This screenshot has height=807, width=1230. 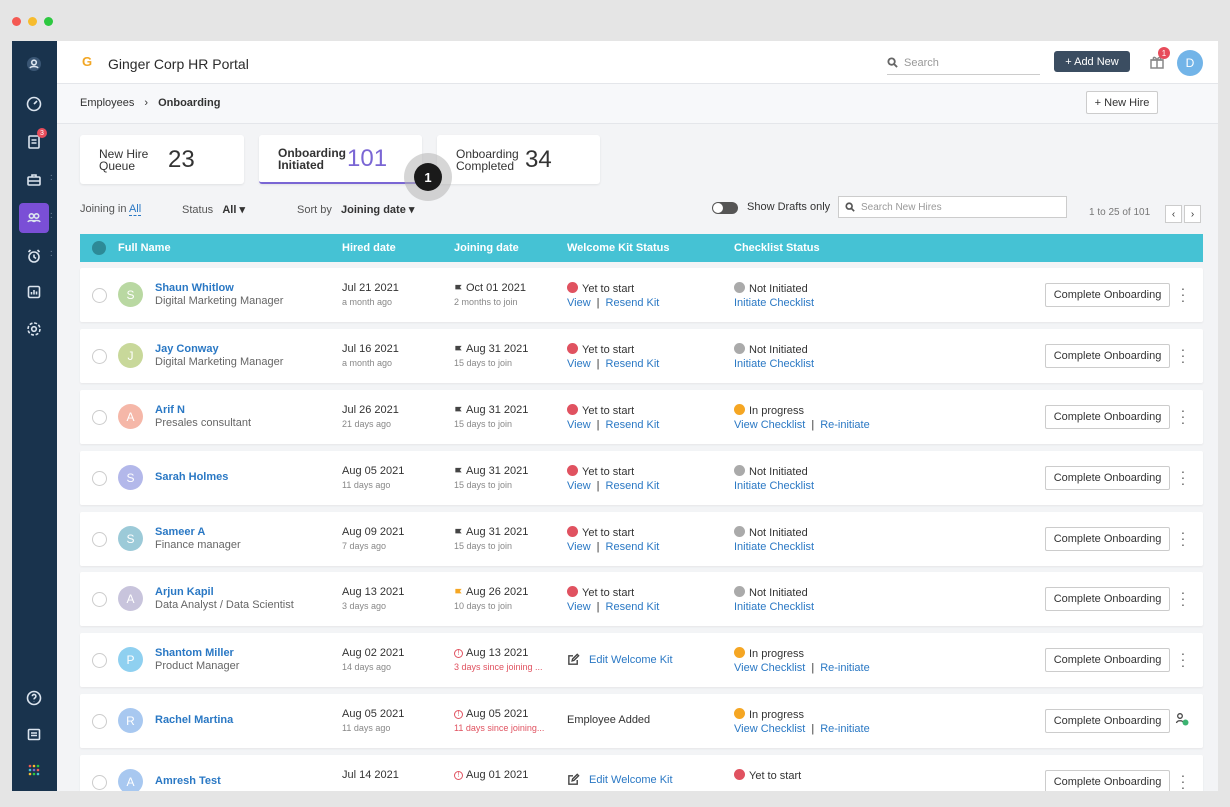 I want to click on minimize-window-dot, so click(x=32, y=21).